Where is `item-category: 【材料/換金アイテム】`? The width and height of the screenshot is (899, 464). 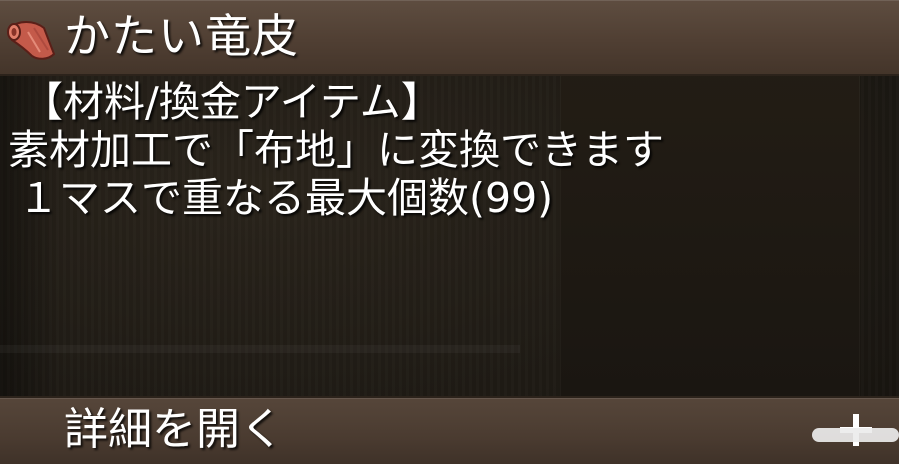 item-category: 【材料/換金アイテム】 is located at coordinates (232, 102).